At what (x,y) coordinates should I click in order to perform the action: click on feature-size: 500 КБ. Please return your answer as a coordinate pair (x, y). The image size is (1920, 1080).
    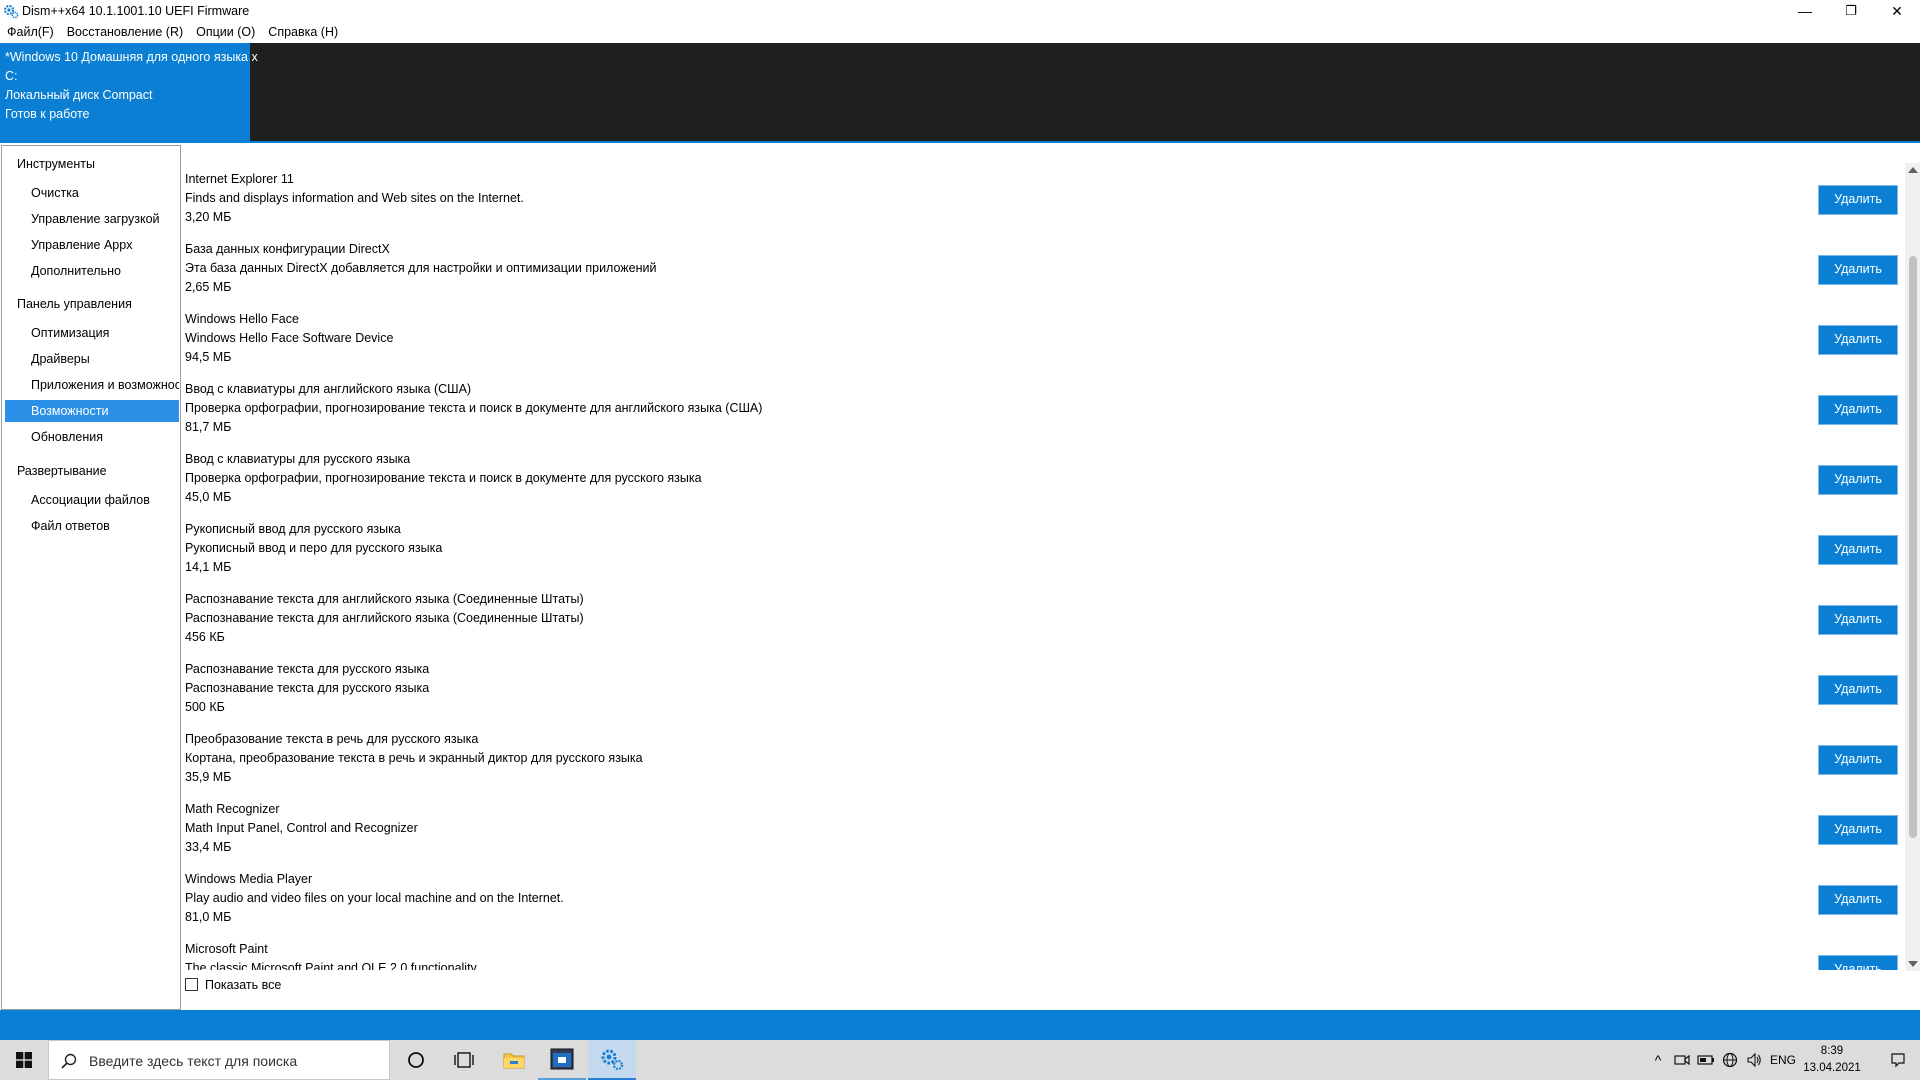
    Looking at the image, I should click on (205, 707).